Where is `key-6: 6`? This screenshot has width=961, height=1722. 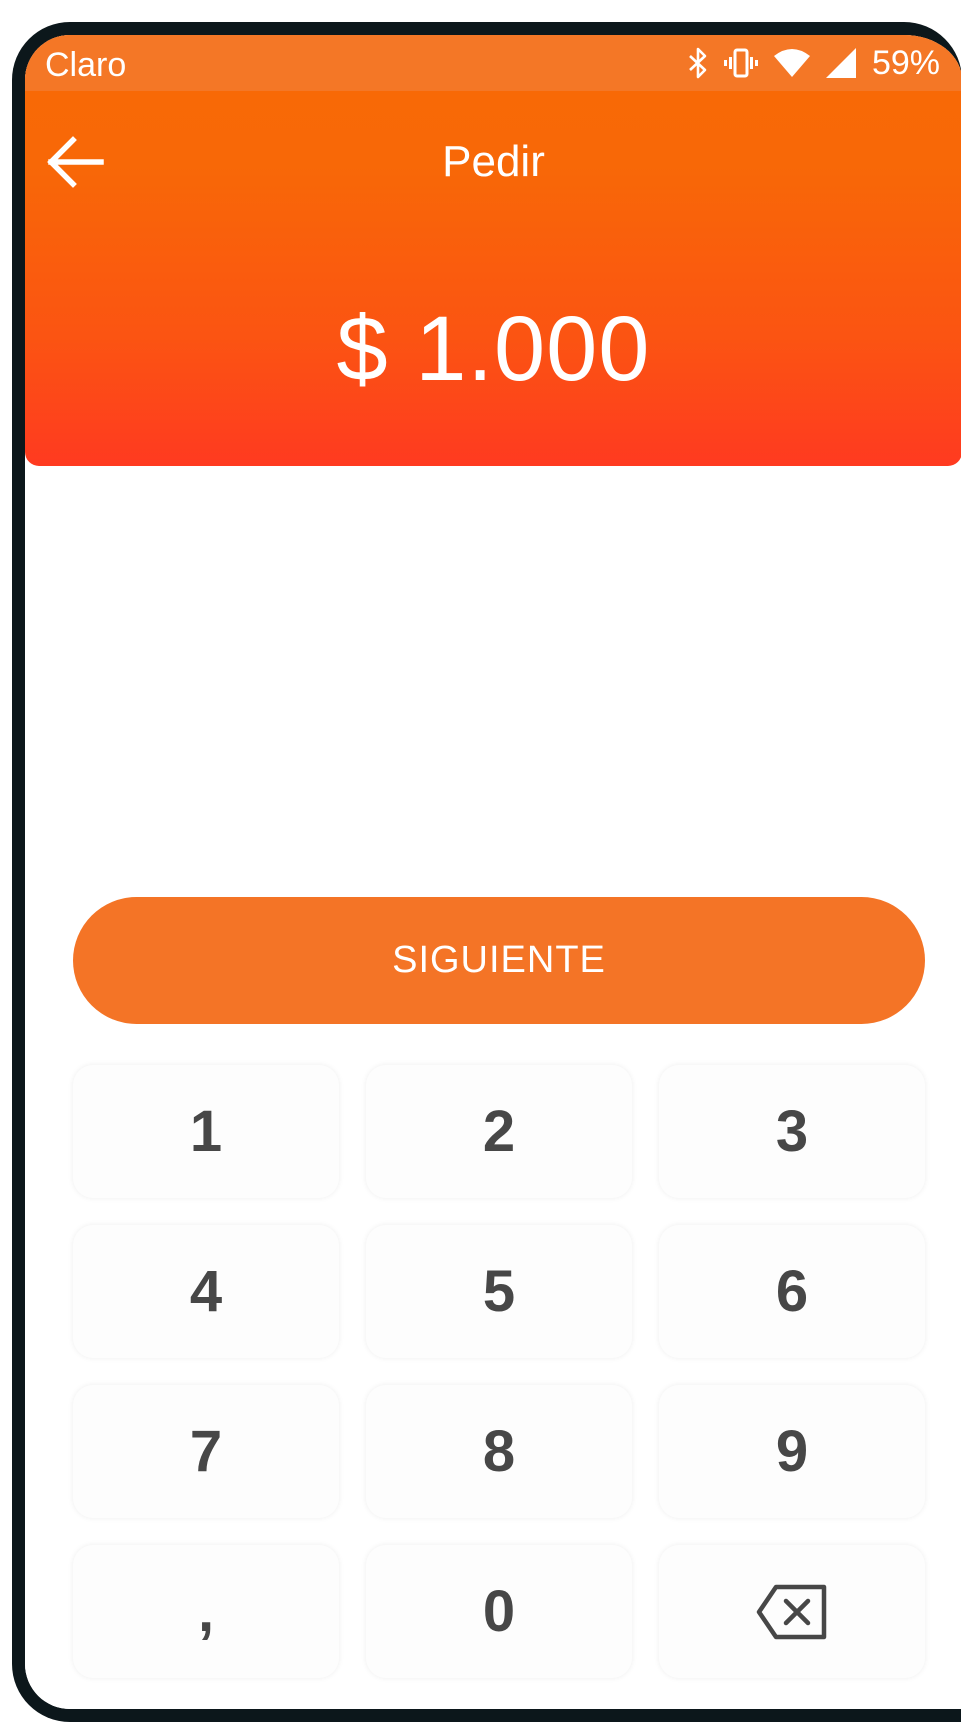
key-6: 6 is located at coordinates (792, 1291).